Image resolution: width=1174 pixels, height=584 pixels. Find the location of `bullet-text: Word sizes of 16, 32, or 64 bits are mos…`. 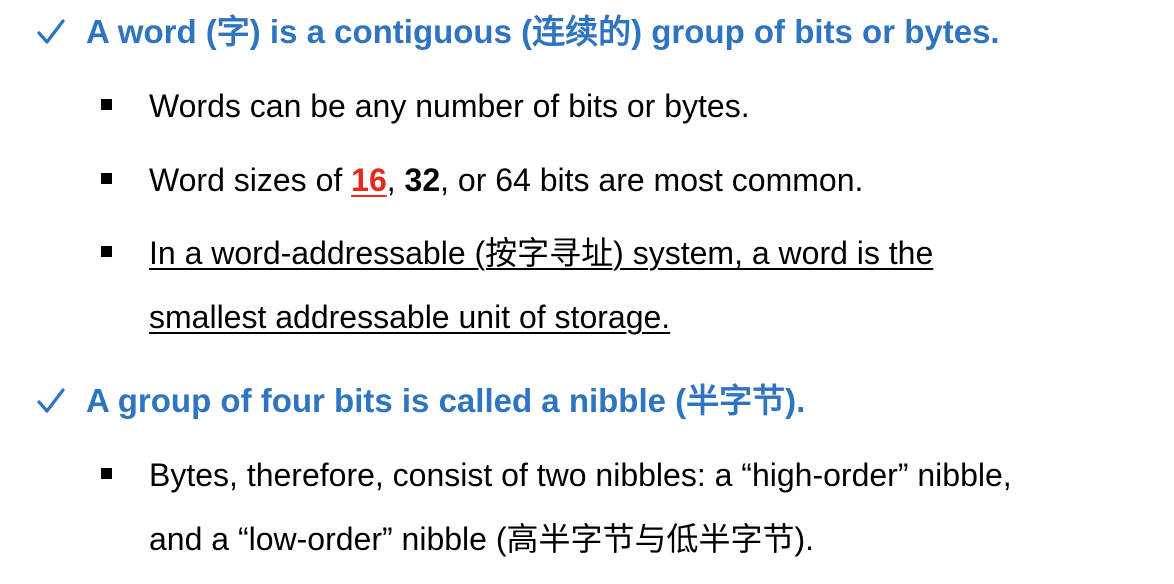

bullet-text: Word sizes of 16, 32, or 64 bits are mos… is located at coordinates (506, 180).